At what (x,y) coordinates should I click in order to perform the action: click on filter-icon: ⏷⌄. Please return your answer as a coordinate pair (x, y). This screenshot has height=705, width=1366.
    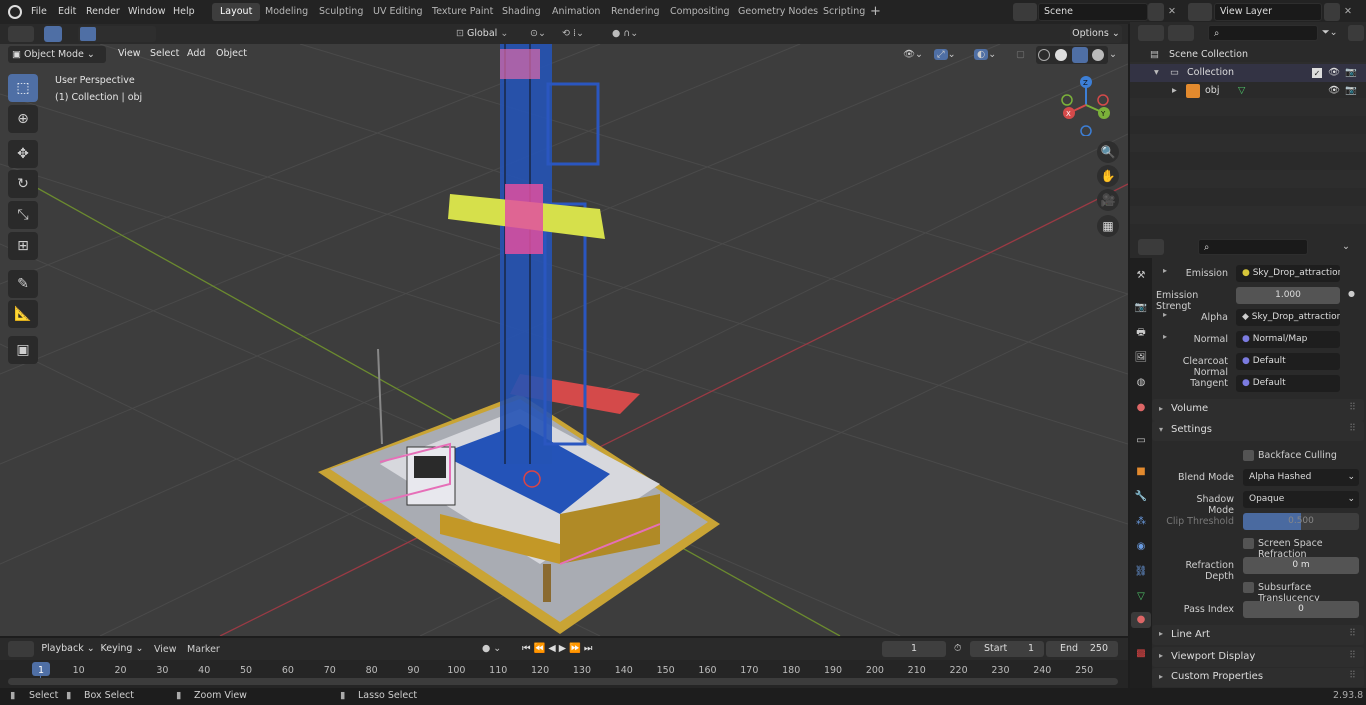
    Looking at the image, I should click on (1334, 33).